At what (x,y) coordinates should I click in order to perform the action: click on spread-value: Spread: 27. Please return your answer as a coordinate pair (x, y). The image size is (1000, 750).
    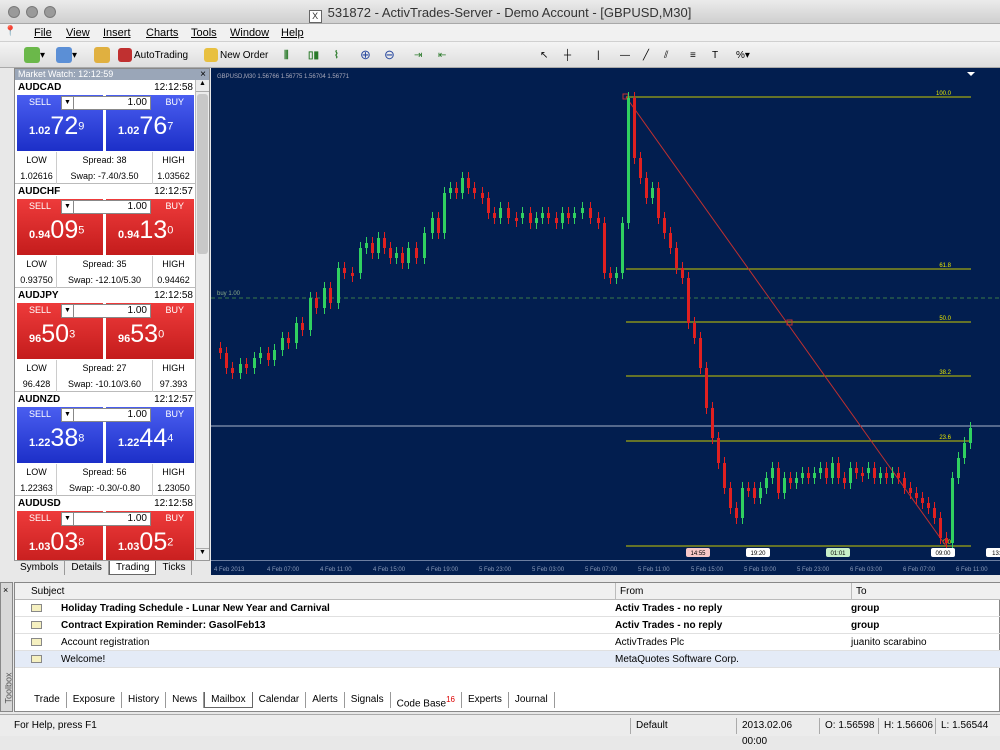
    Looking at the image, I should click on (105, 368).